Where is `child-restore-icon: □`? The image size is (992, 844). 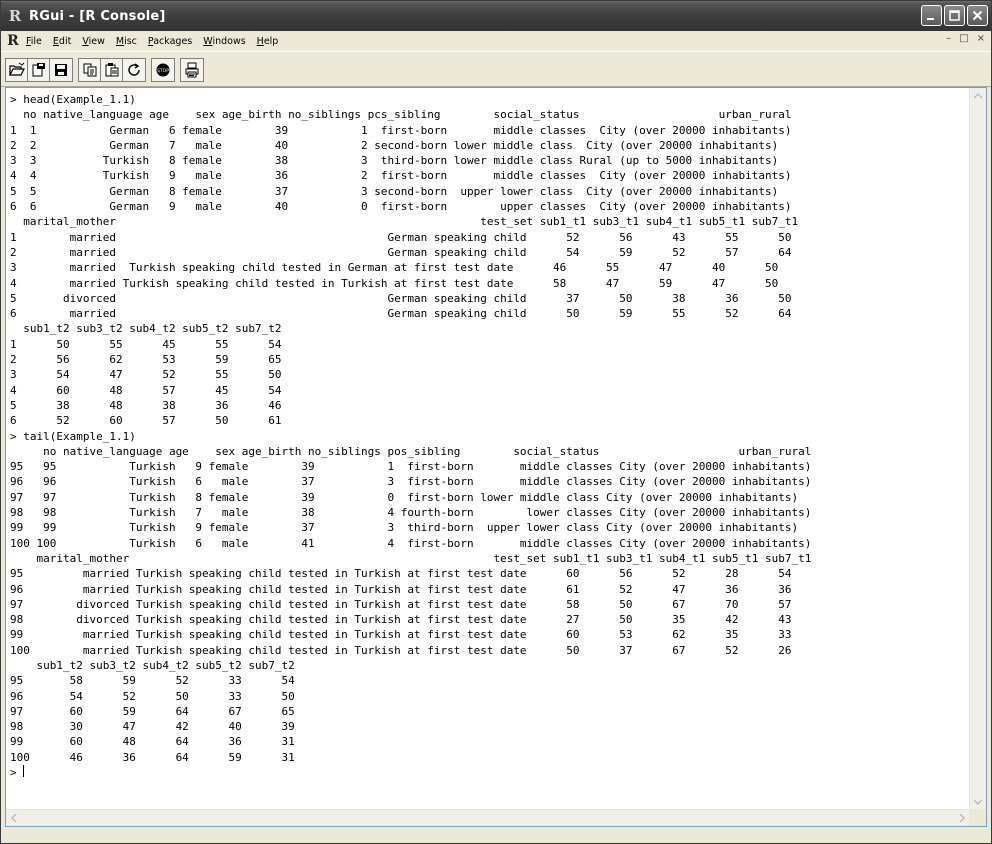
child-restore-icon: □ is located at coordinates (963, 38).